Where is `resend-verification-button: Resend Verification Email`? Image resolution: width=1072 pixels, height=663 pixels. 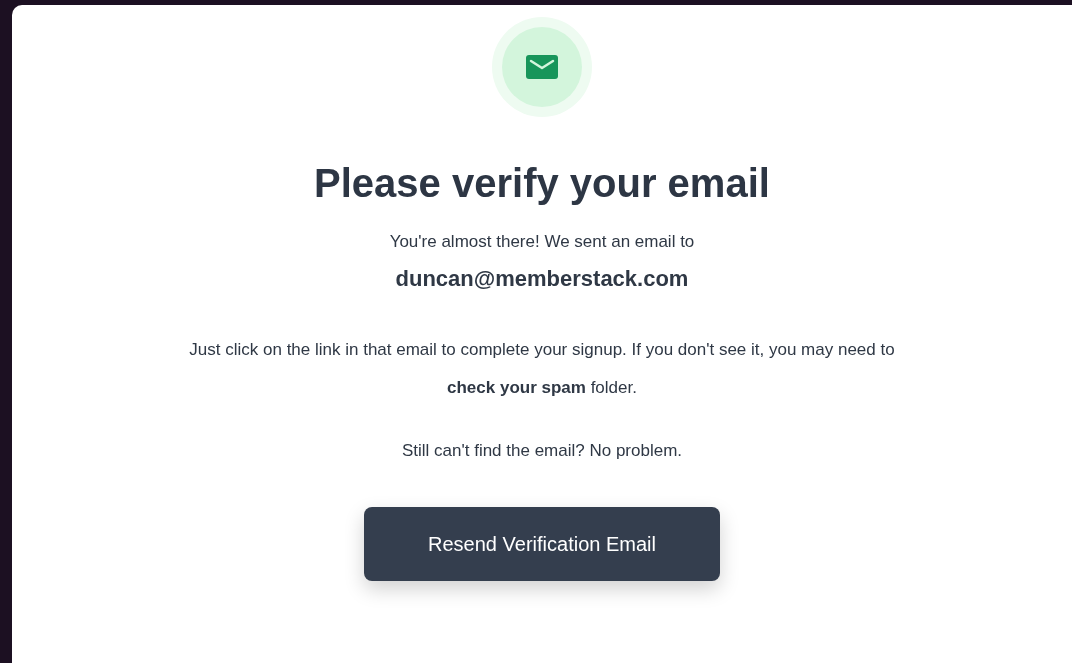 resend-verification-button: Resend Verification Email is located at coordinates (542, 544).